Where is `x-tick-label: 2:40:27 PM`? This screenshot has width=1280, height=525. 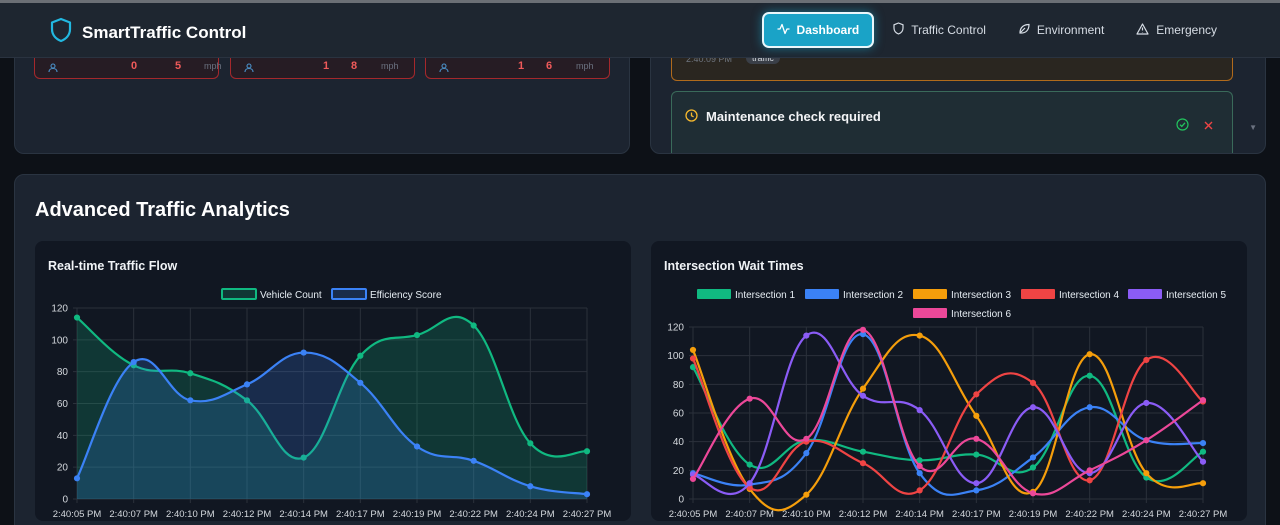 x-tick-label: 2:40:27 PM is located at coordinates (1203, 514).